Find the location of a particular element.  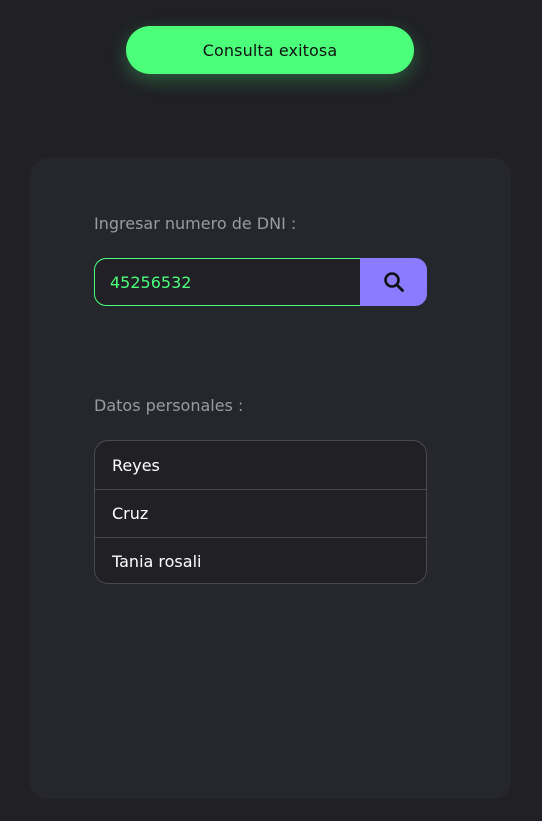

list-item: Tania rosali is located at coordinates (260, 560).